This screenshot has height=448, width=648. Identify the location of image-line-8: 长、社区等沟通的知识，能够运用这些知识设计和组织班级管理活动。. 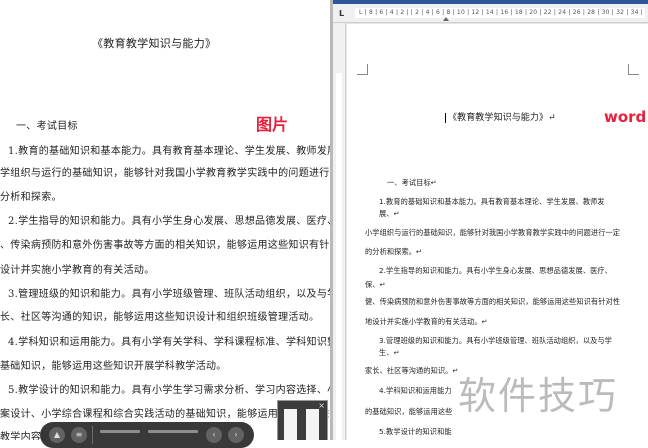
(160, 317).